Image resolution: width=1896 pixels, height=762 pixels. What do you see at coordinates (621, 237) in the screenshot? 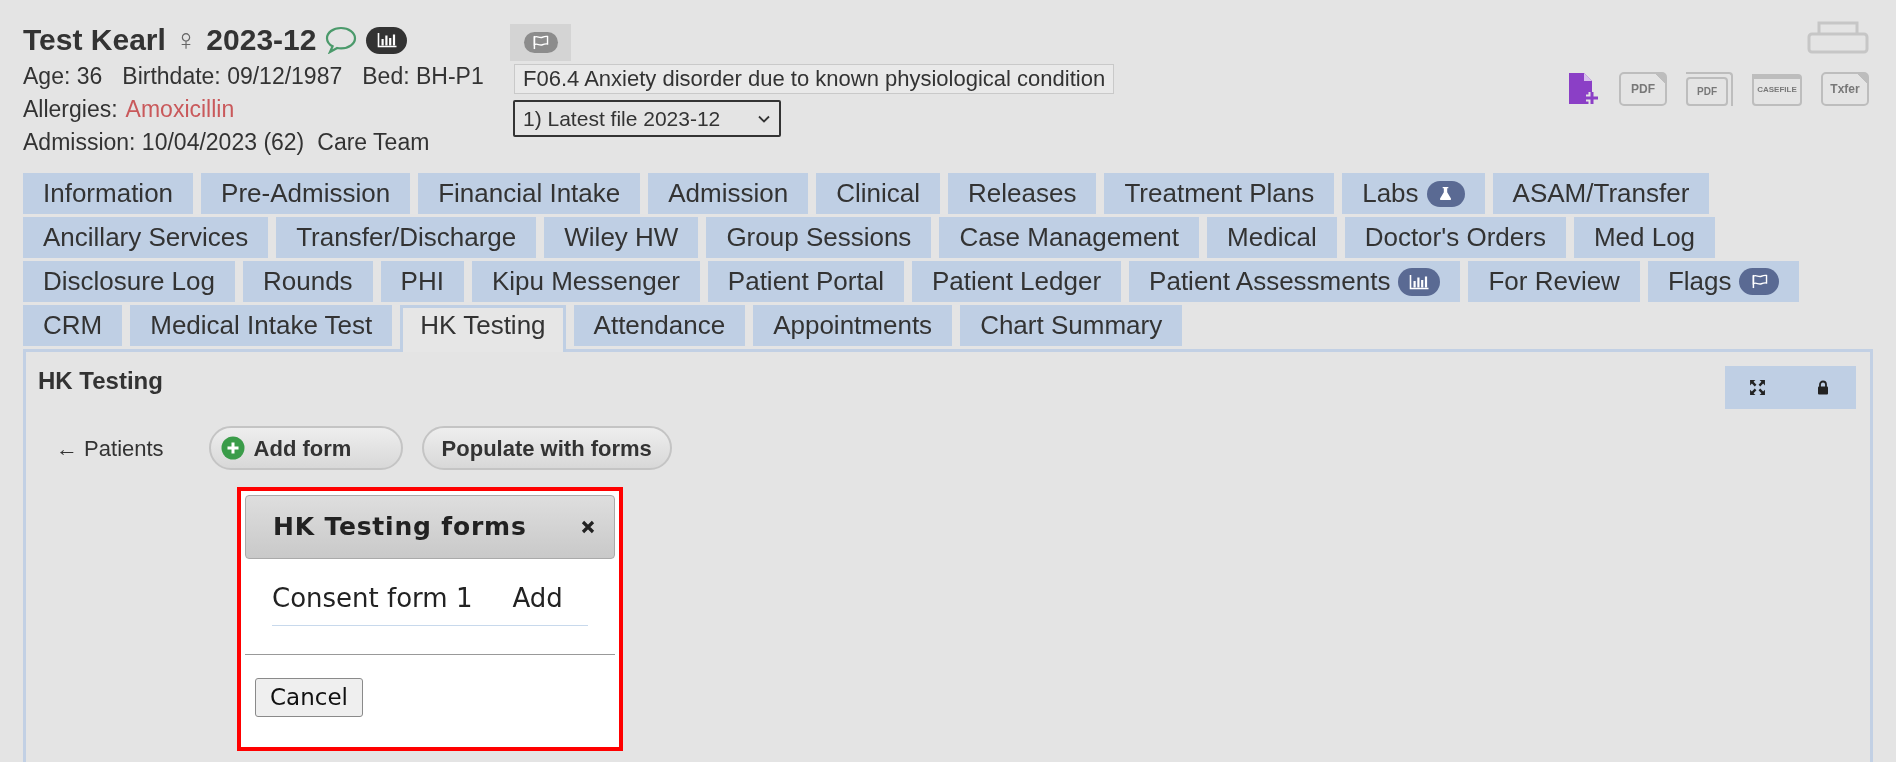
I see `tab: Wiley HW` at bounding box center [621, 237].